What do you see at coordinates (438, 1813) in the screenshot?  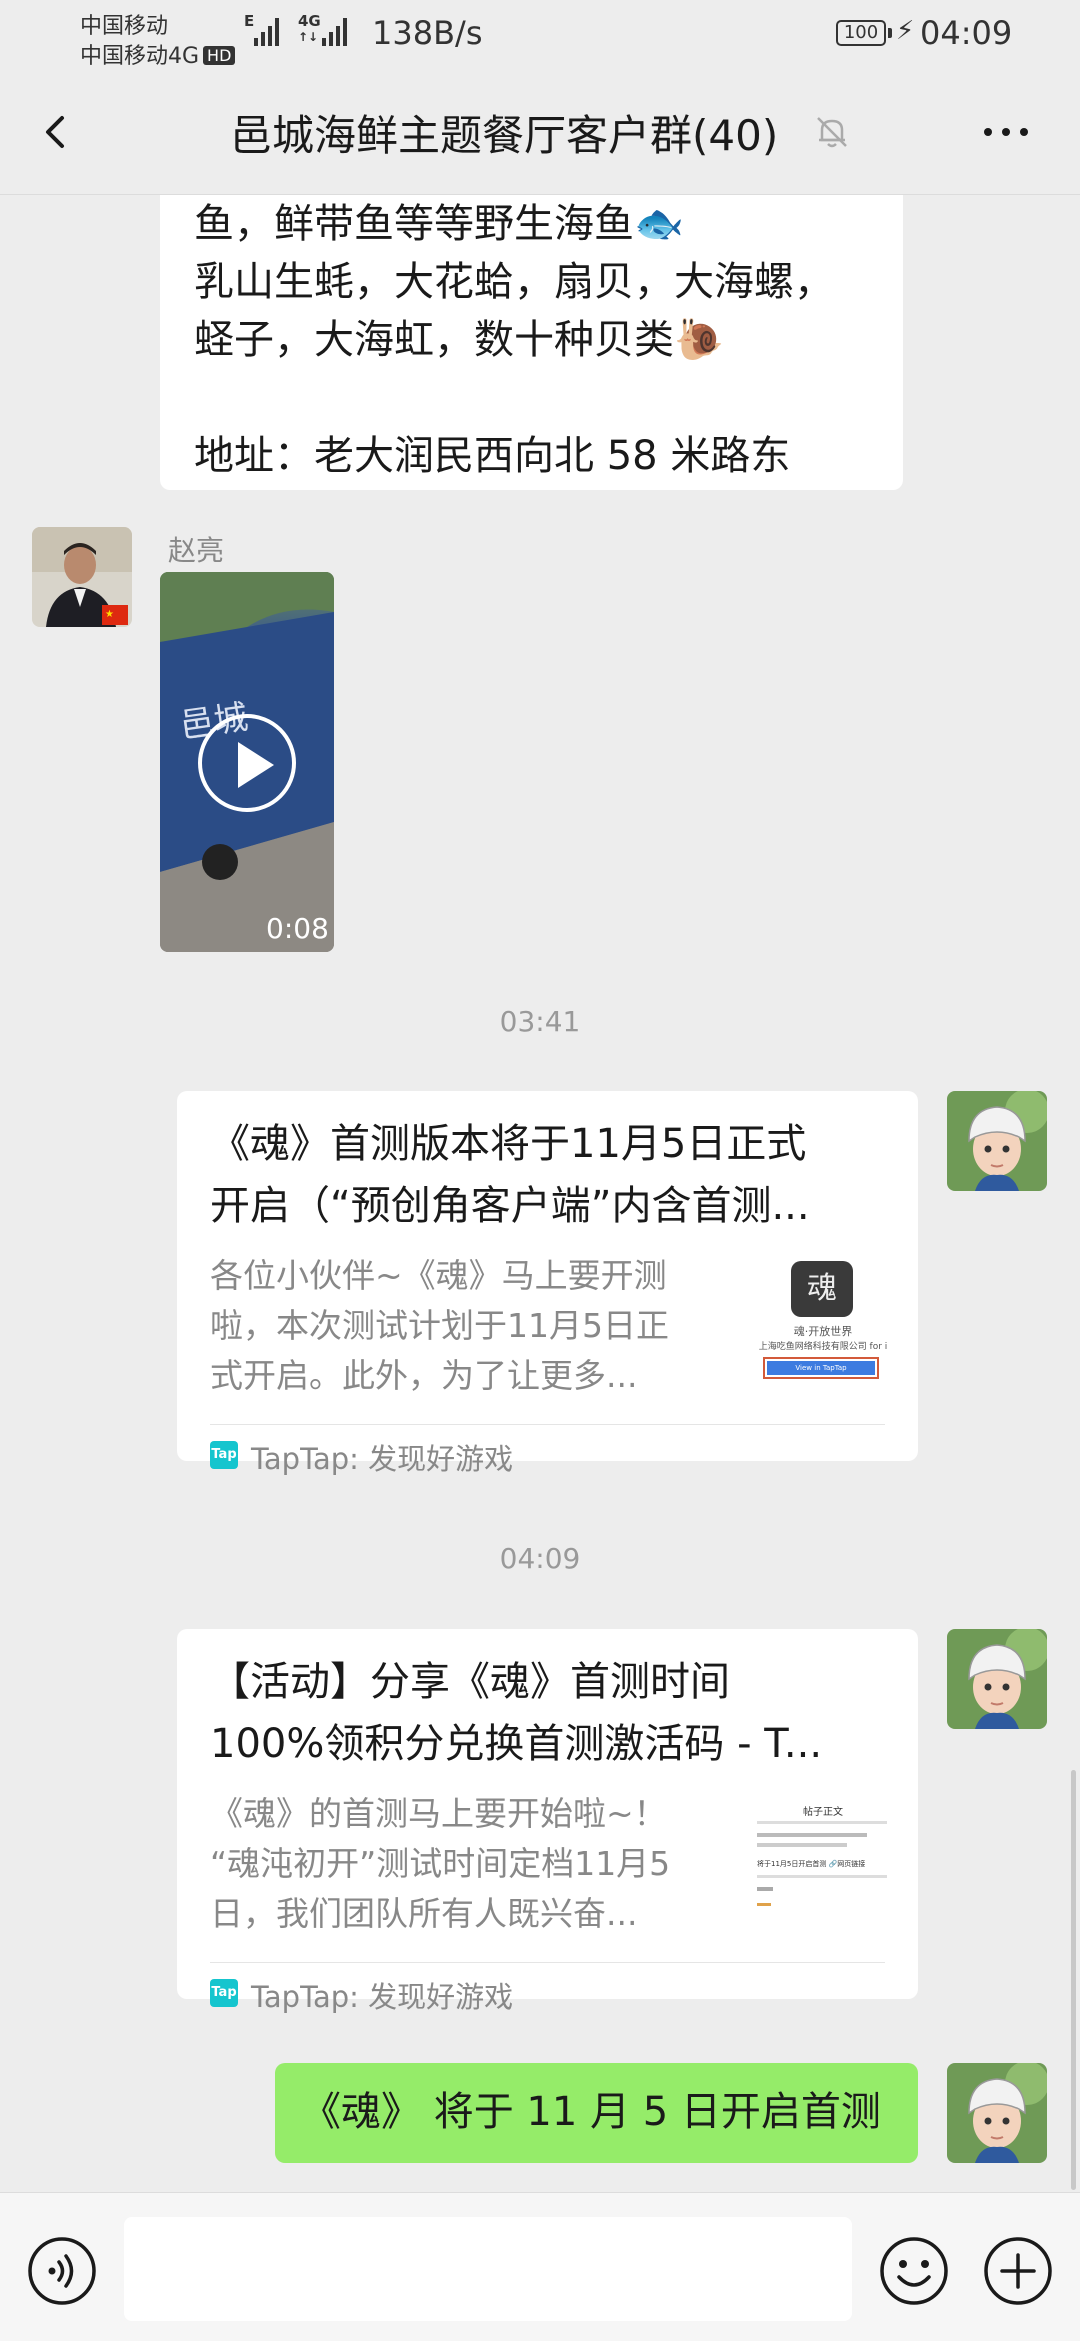 I see `card-description: 《魂》的首测马上要开始啦~！` at bounding box center [438, 1813].